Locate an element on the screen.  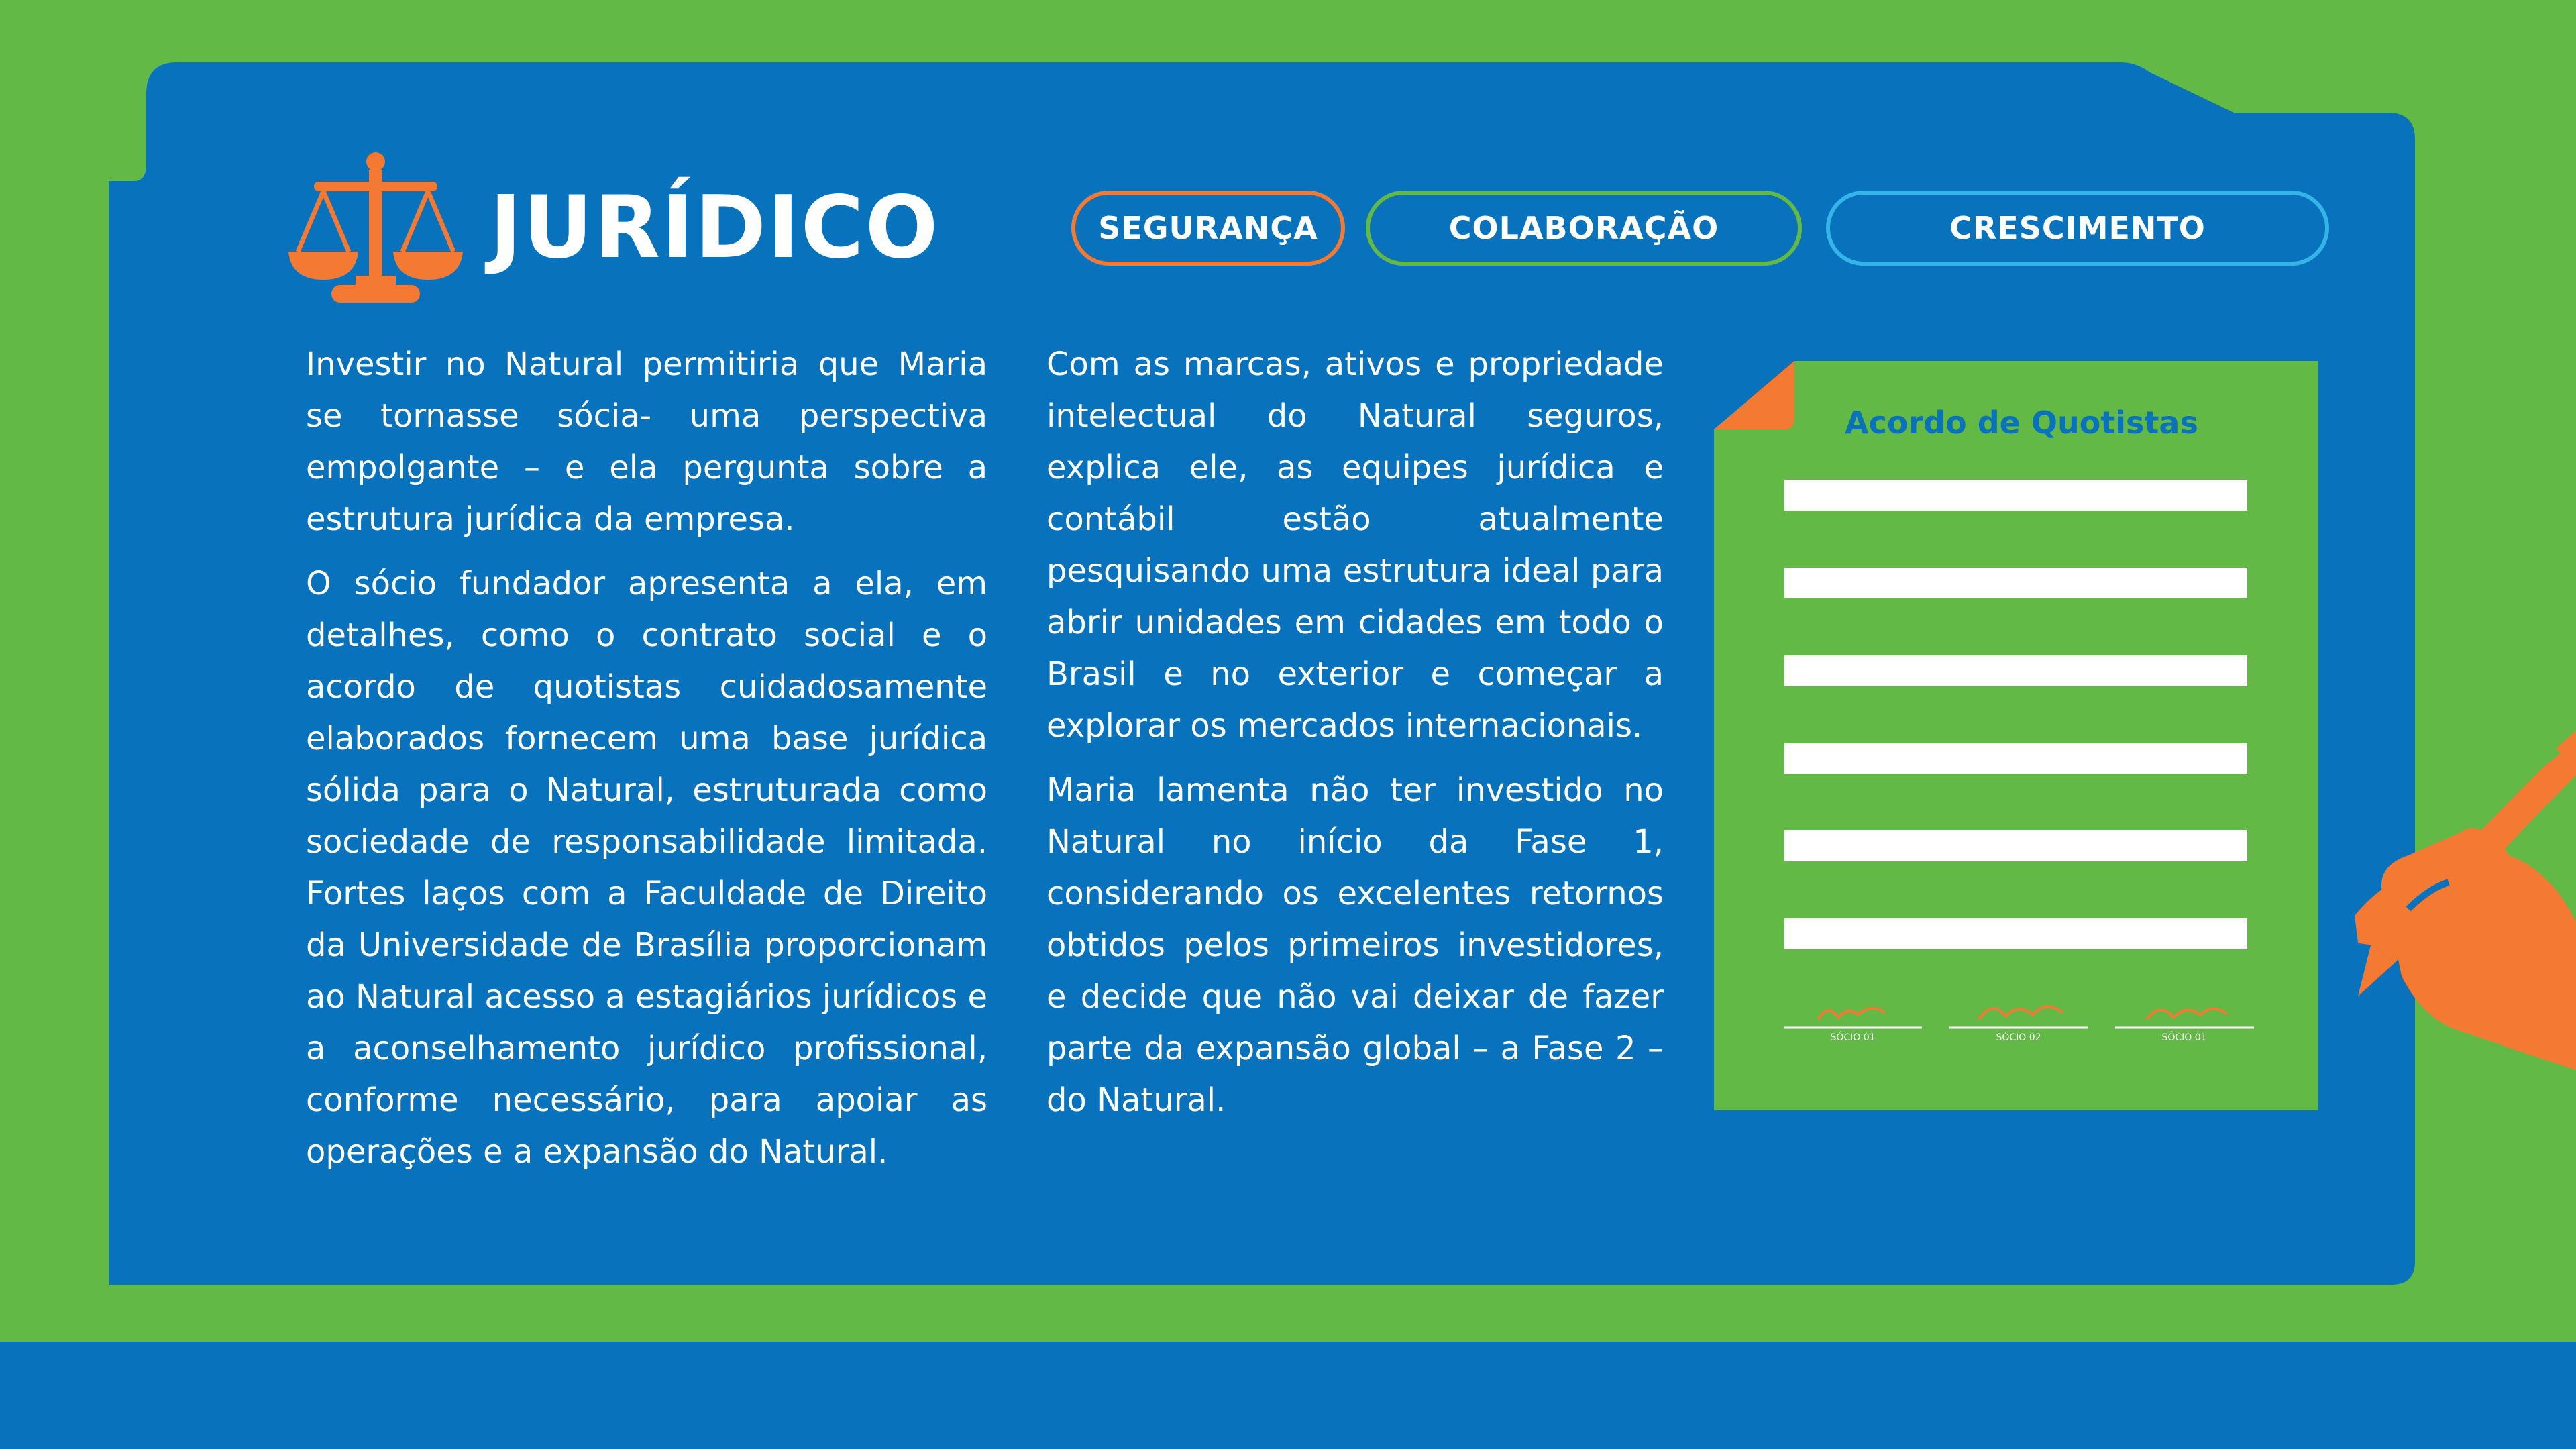
document-title: Acordo de Quotistas is located at coordinates (2021, 423).